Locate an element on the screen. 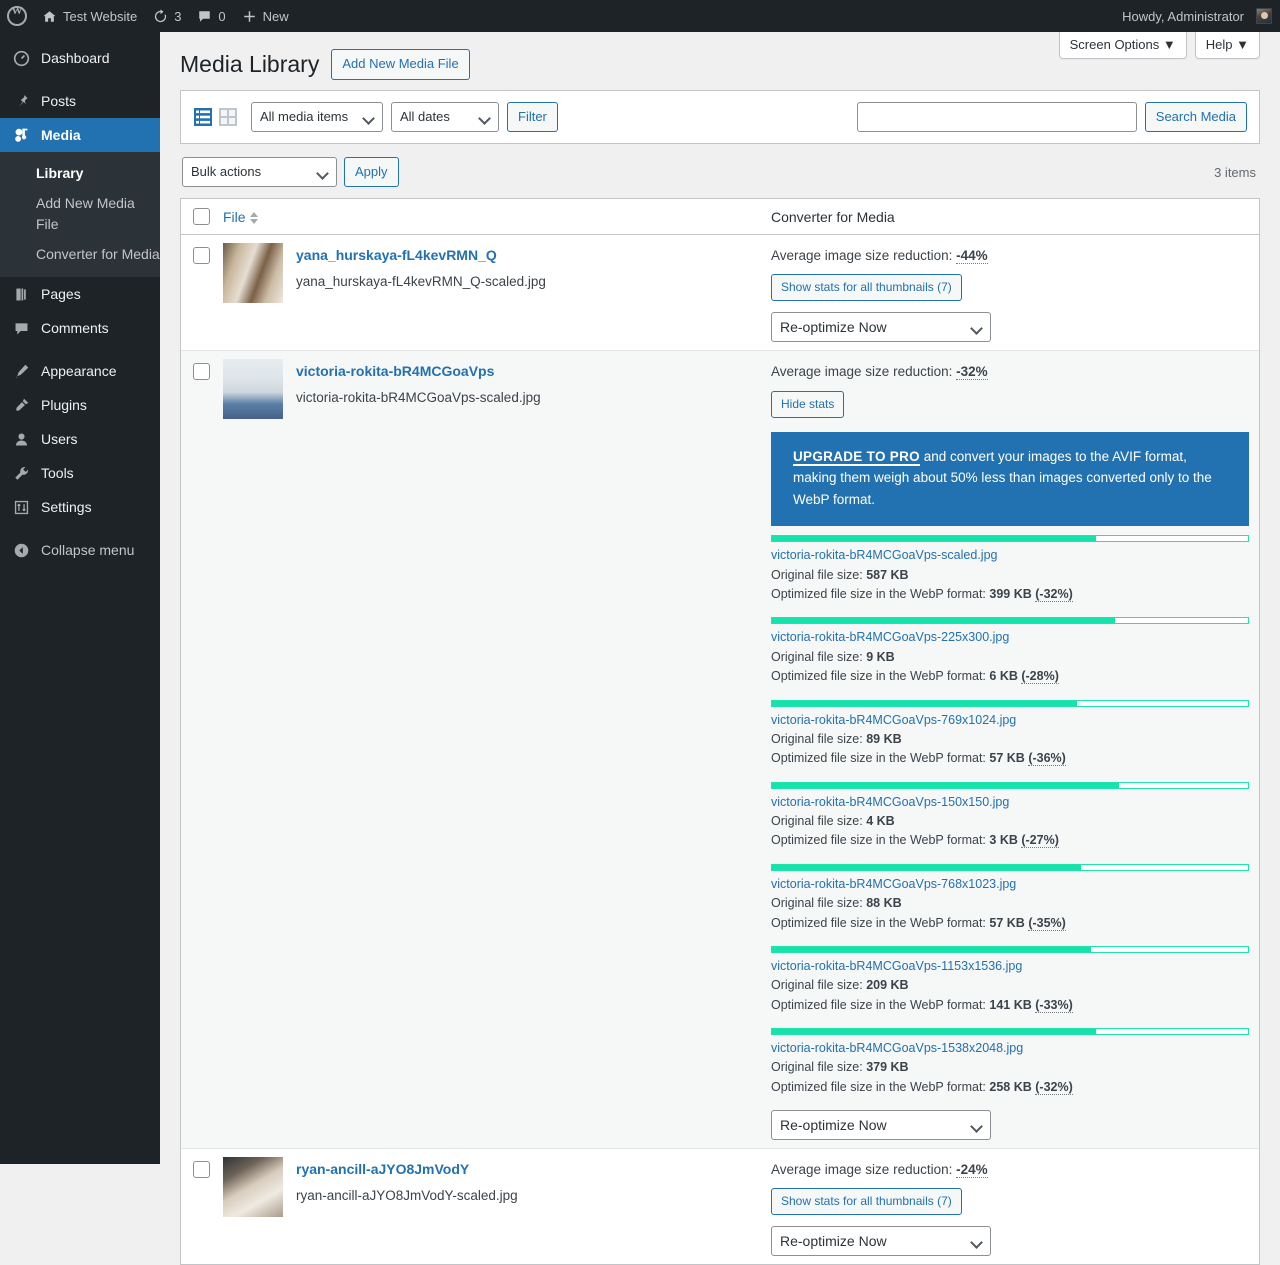  sidebar-item-library: Library is located at coordinates (80, 173).